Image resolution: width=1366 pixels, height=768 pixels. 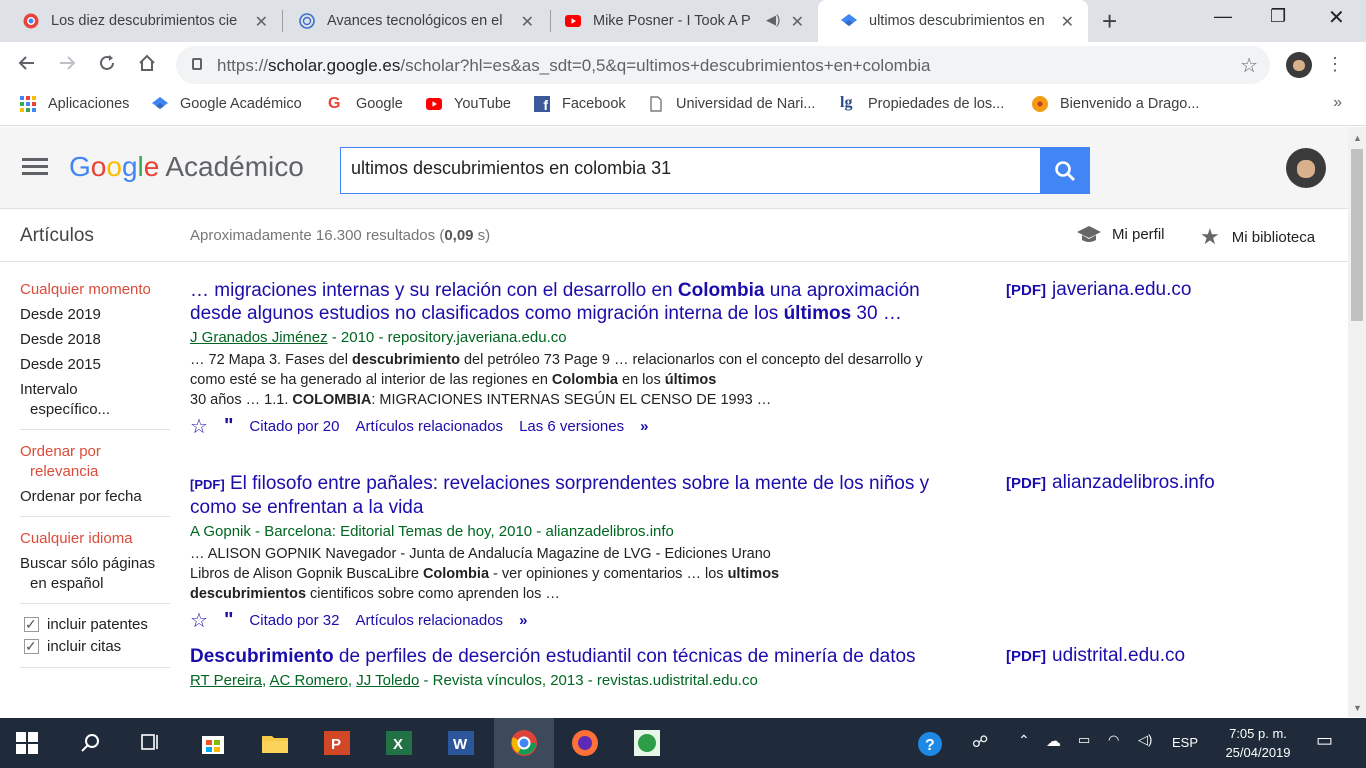 What do you see at coordinates (227, 104) in the screenshot?
I see `bookmark-google-academico: Google Académico` at bounding box center [227, 104].